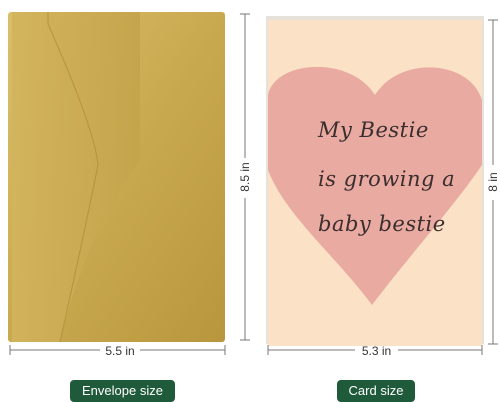 This screenshot has height=402, width=500. What do you see at coordinates (376, 351) in the screenshot?
I see `card-width-label: 5.3 in` at bounding box center [376, 351].